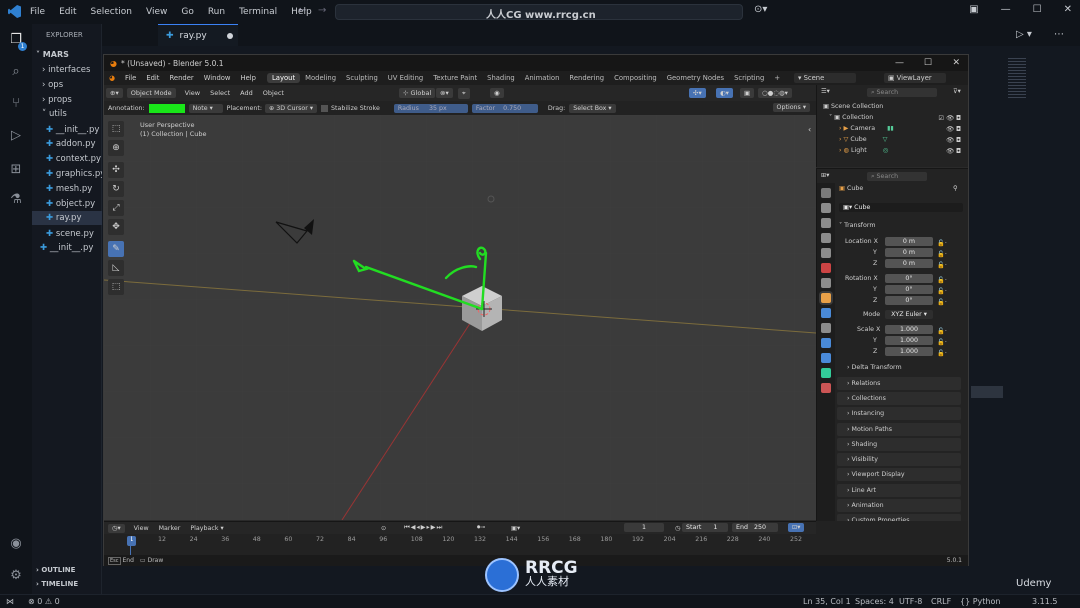  What do you see at coordinates (899, 63) in the screenshot?
I see `blender-minimize-icon: —` at bounding box center [899, 63].